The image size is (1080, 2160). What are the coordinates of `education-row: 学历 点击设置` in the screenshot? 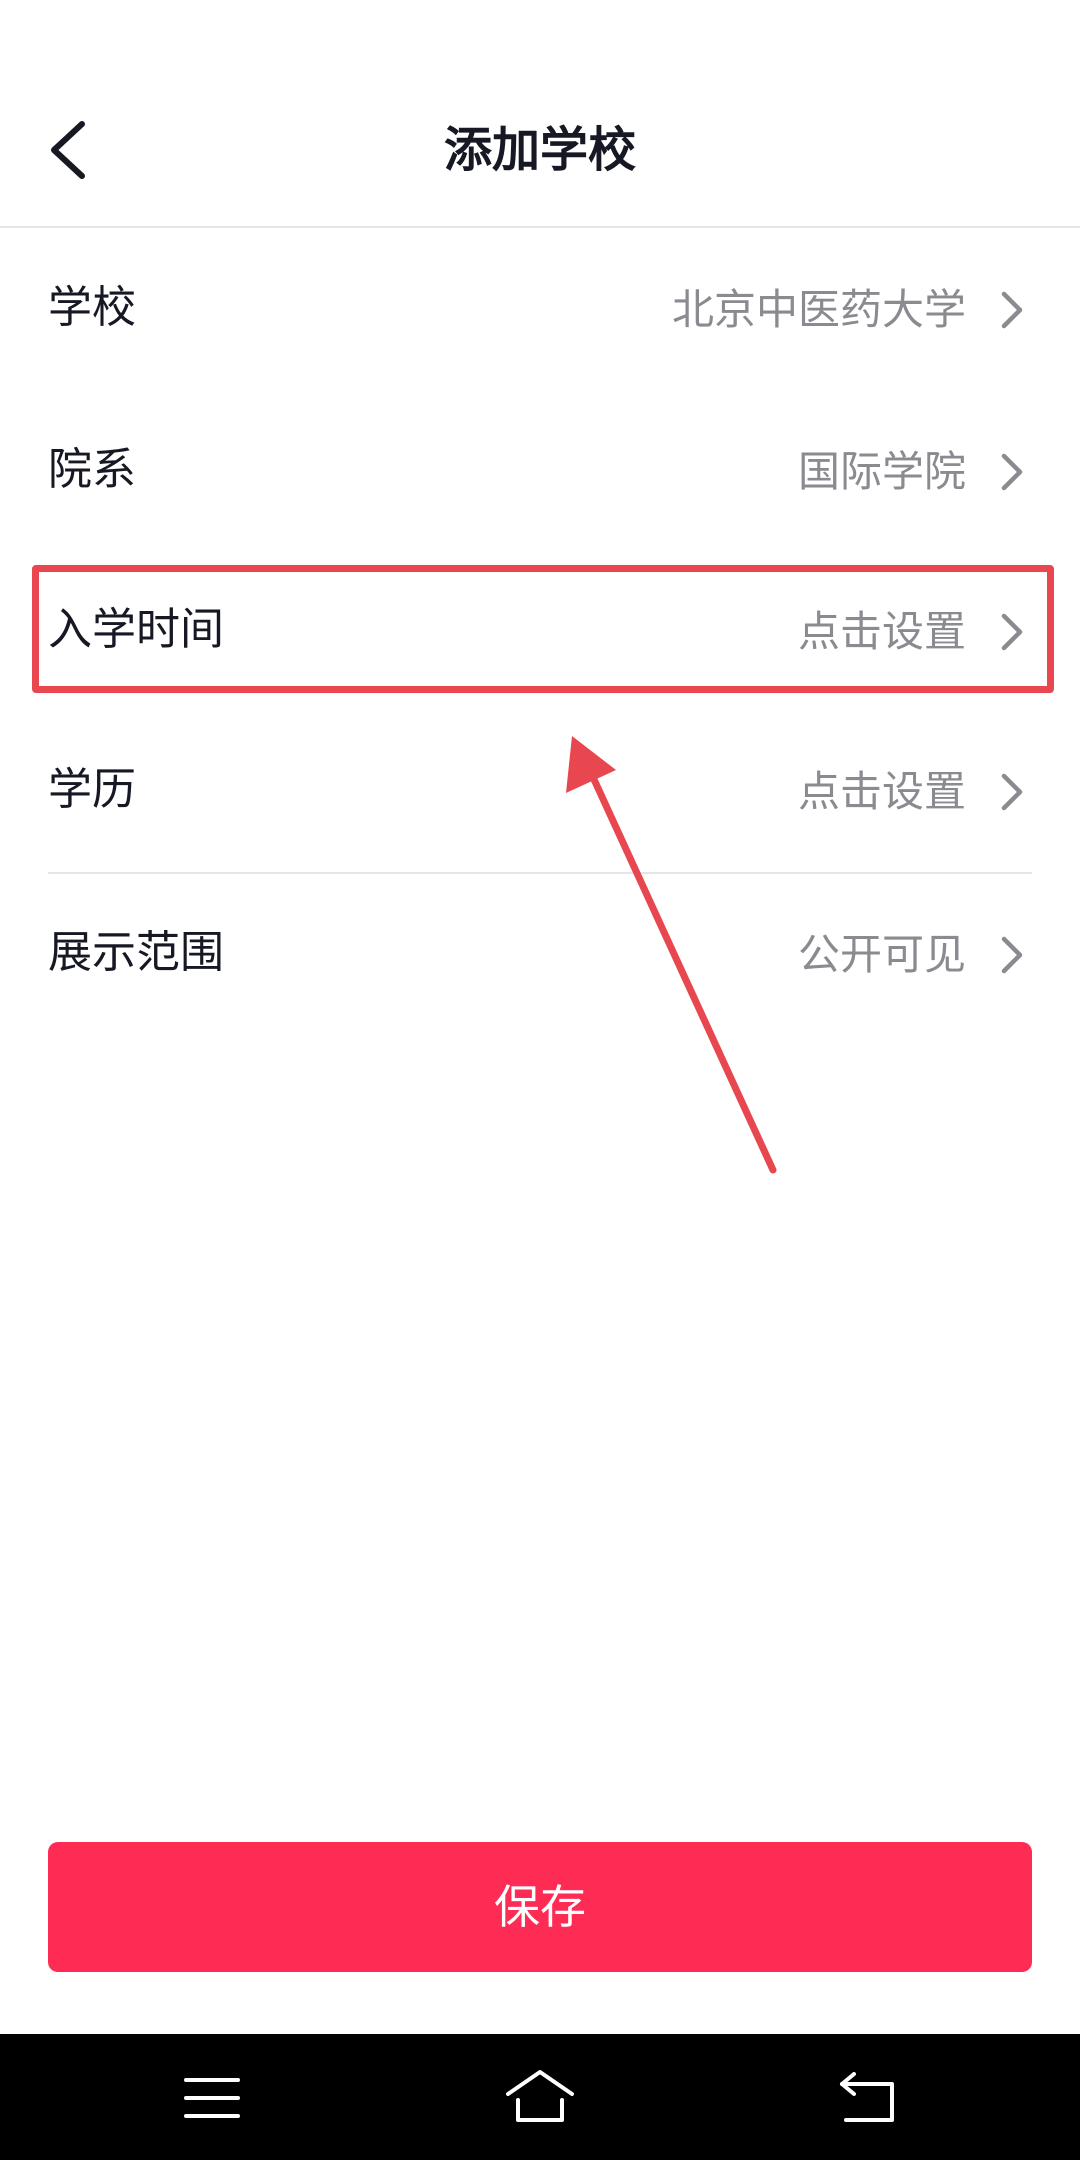 It's located at (540, 790).